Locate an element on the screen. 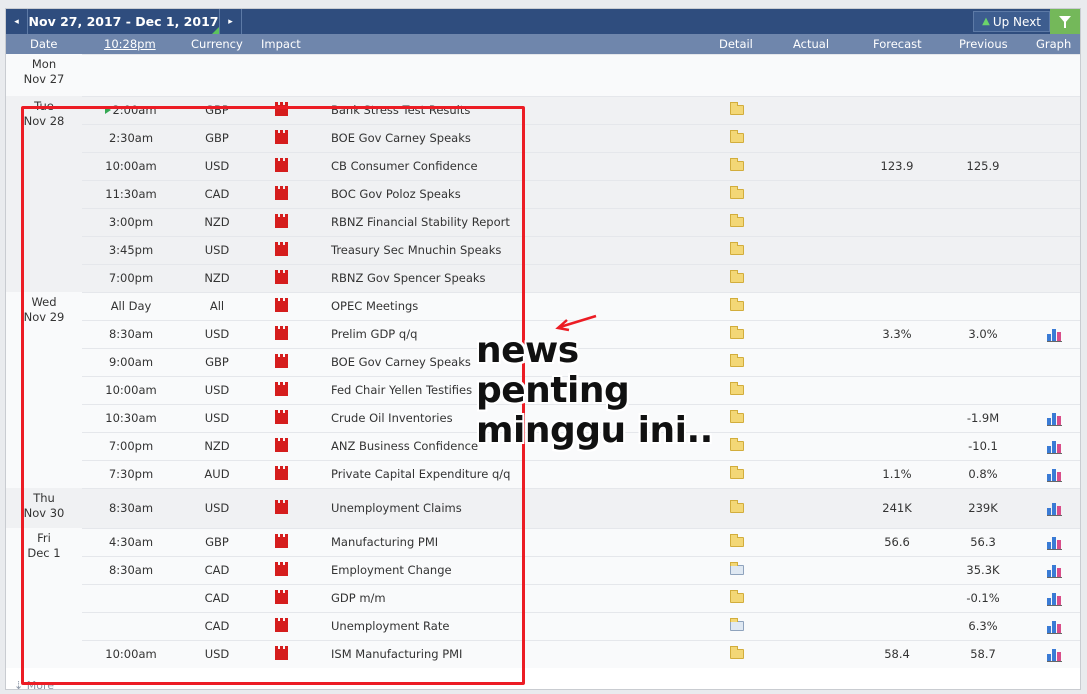 The image size is (1087, 694). dropdown-corner-icon is located at coordinates (215, 30).